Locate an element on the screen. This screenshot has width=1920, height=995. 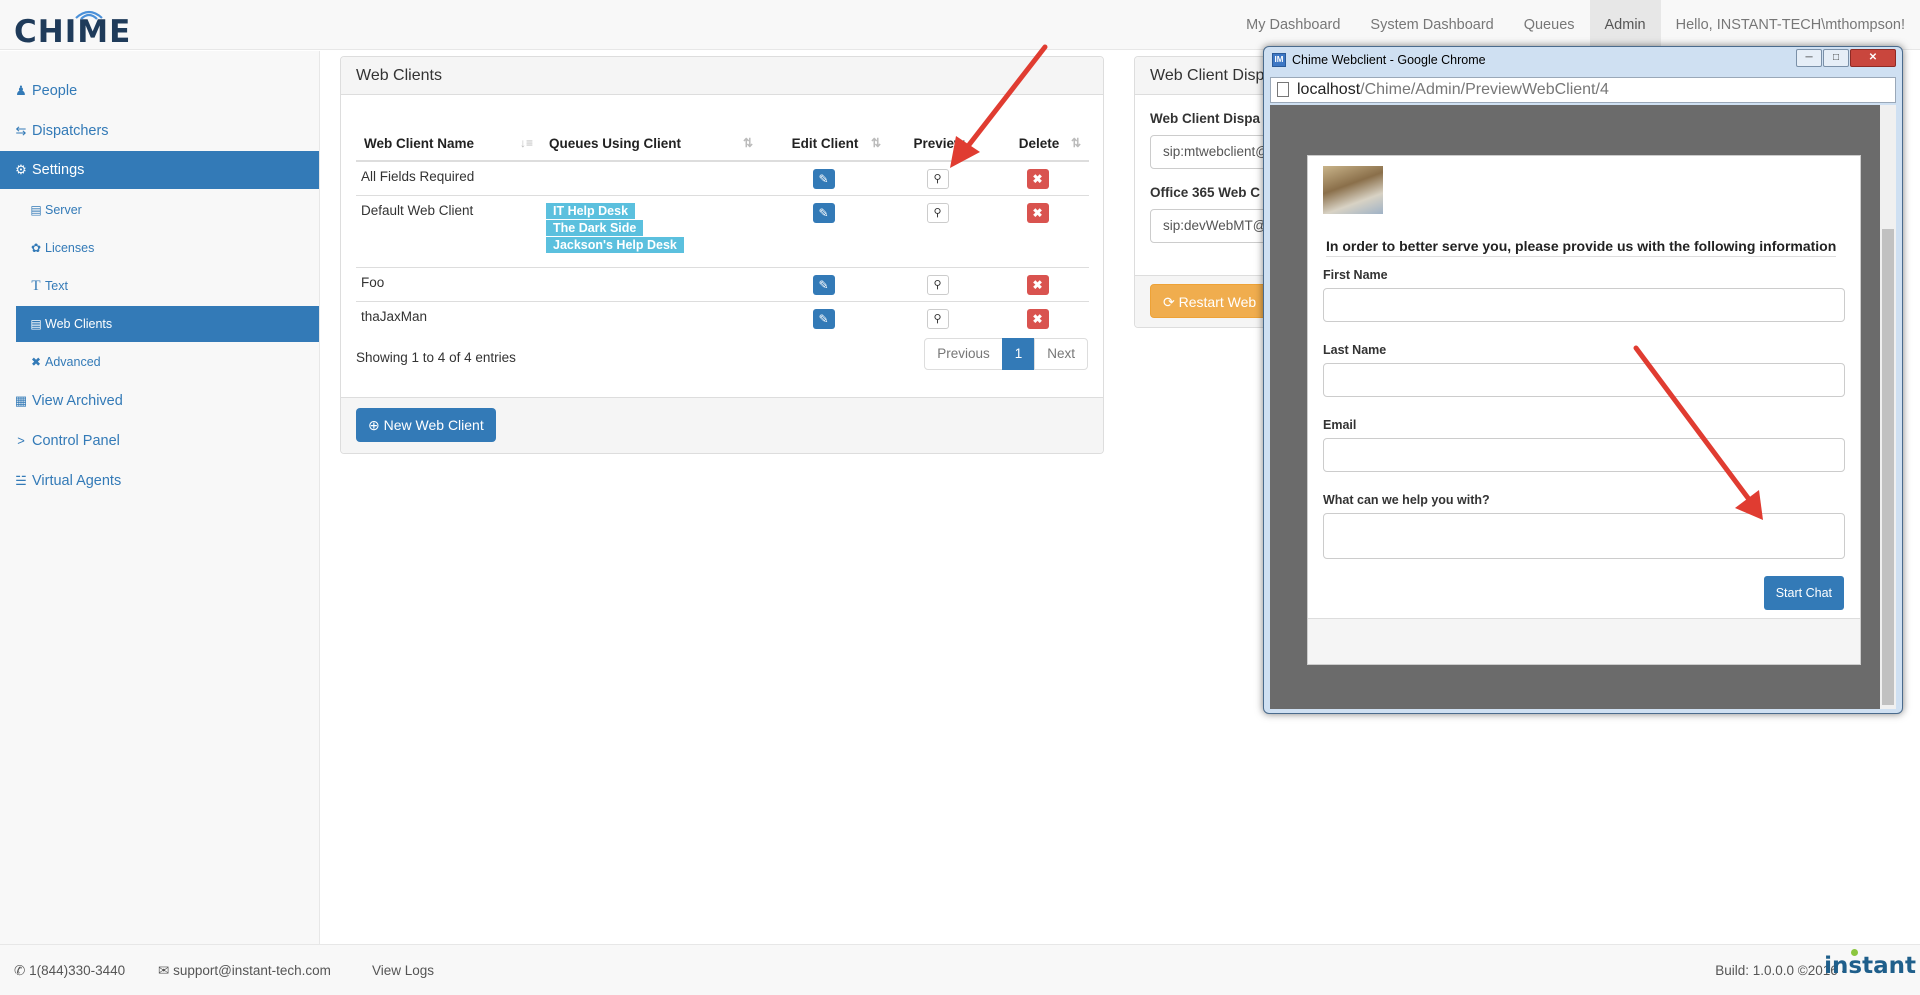
column-header-label: Edit Client is located at coordinates (825, 143).